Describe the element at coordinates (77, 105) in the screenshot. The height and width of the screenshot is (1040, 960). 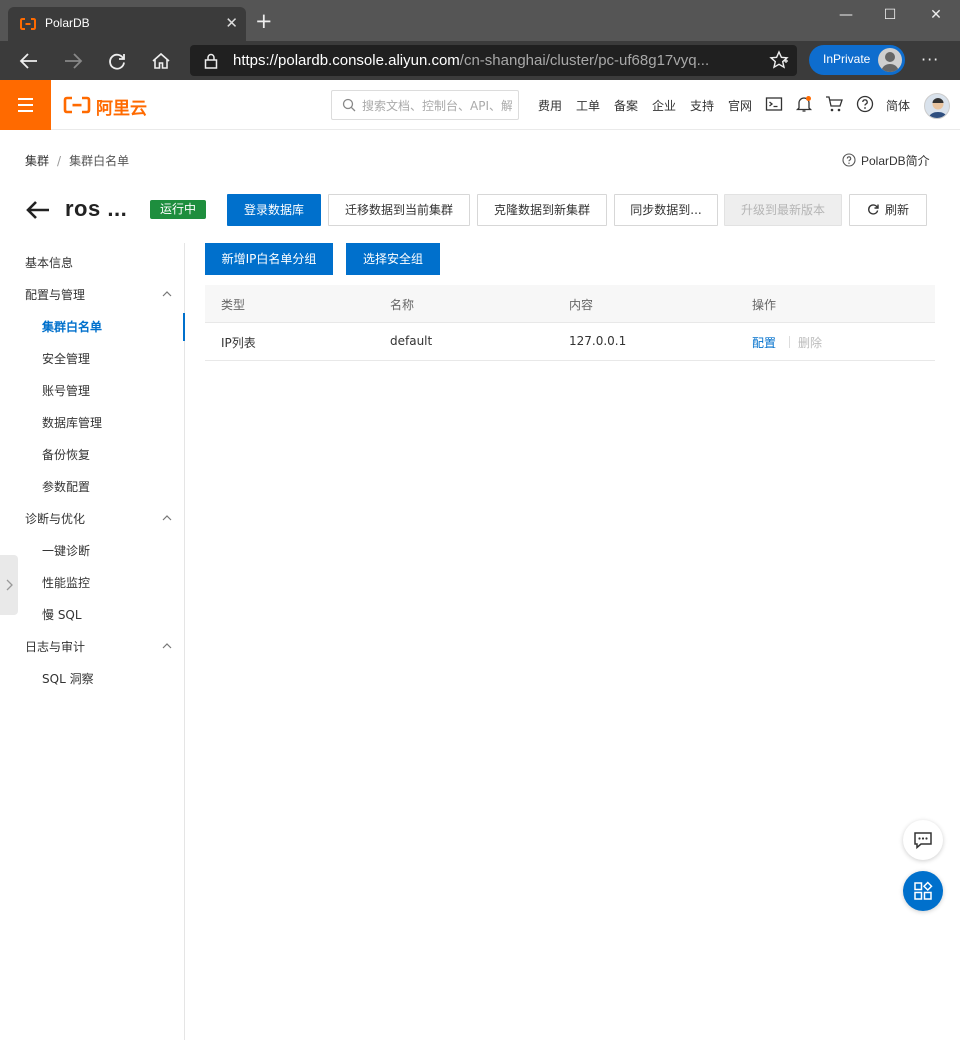
I see `aliyun-logo-icon` at that location.